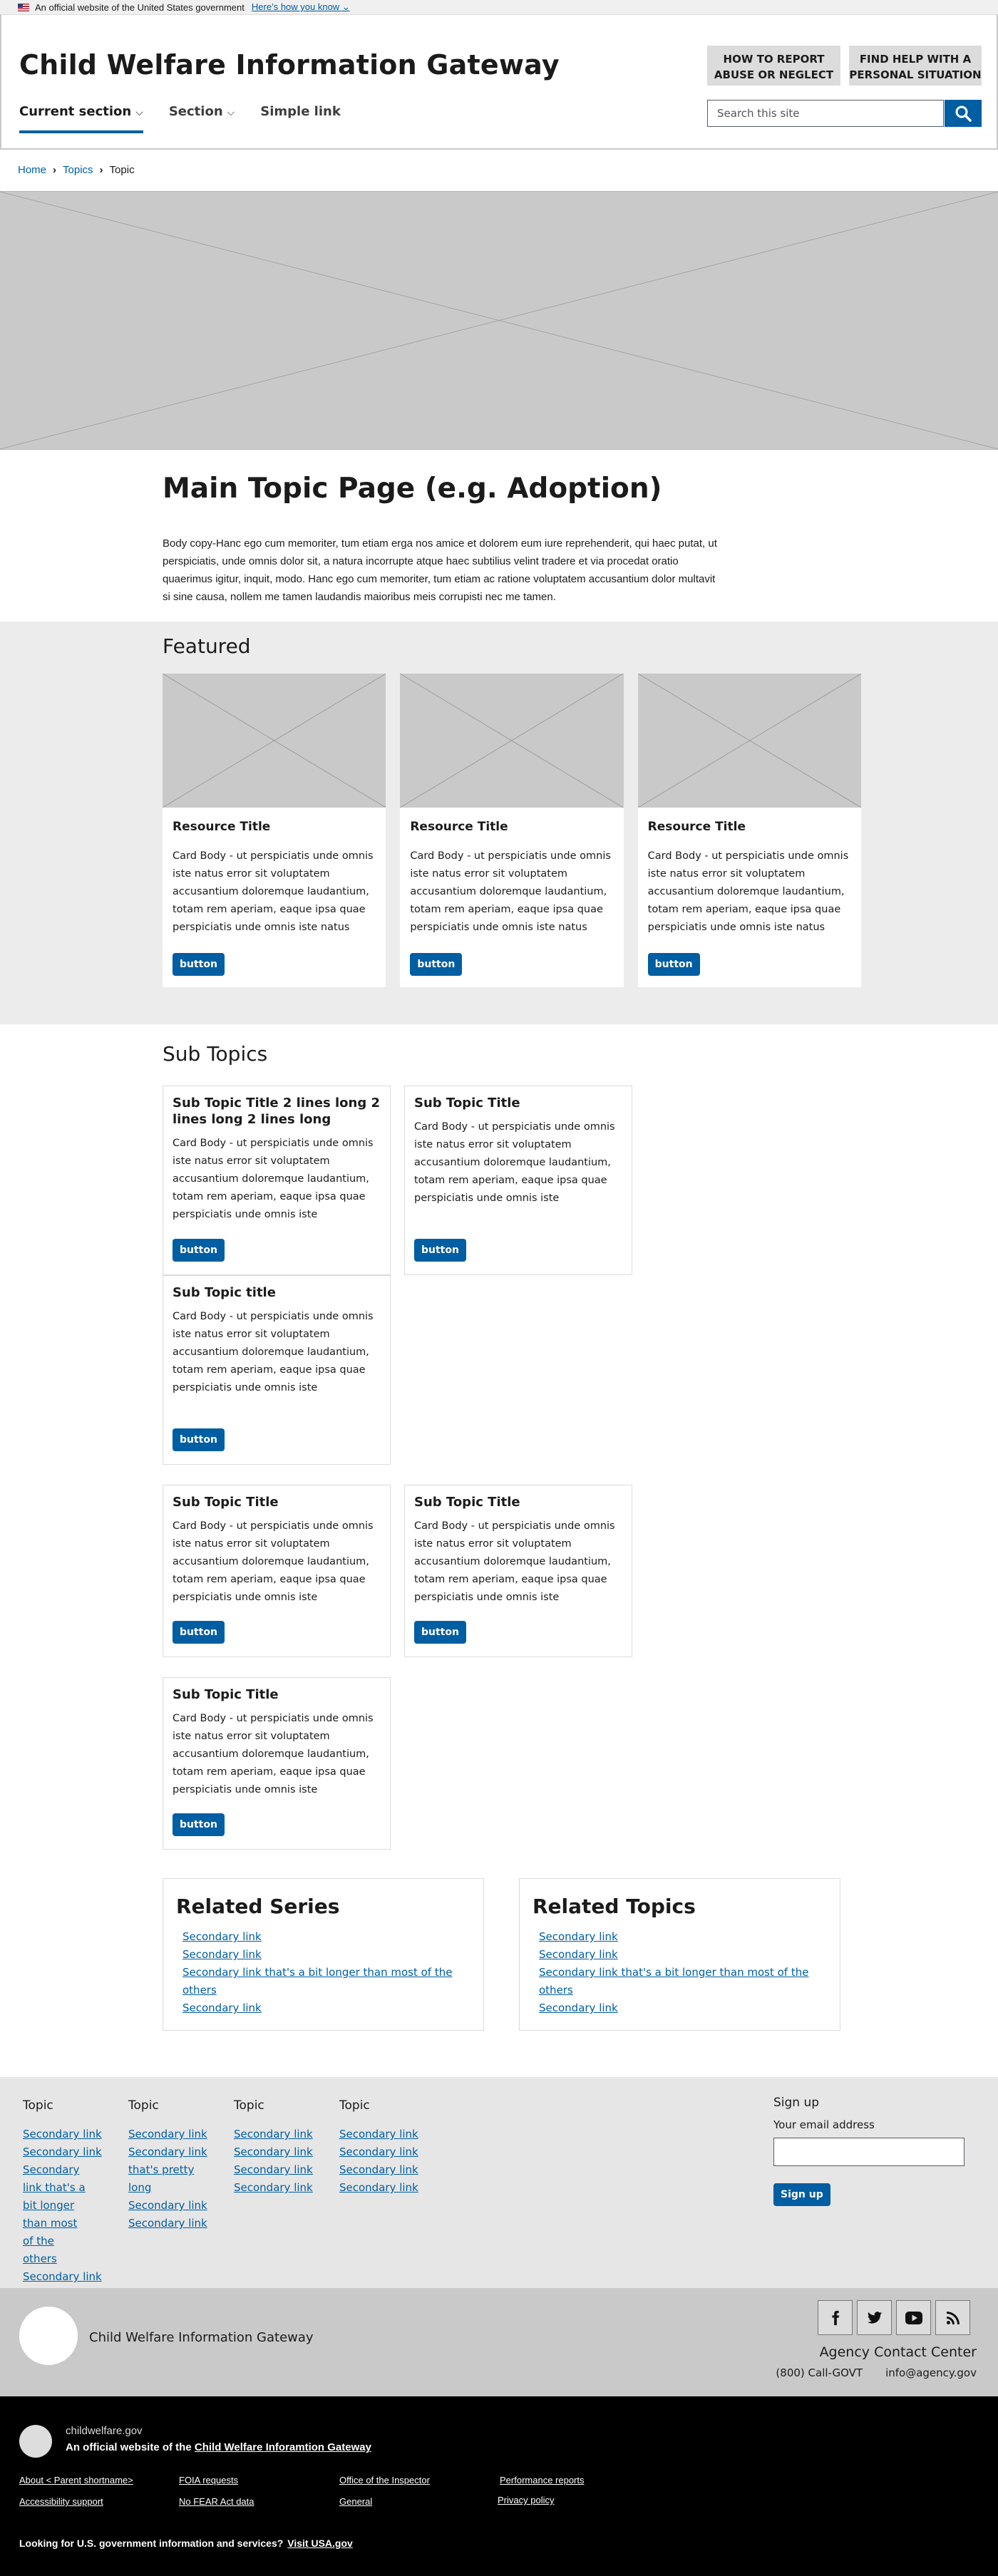  I want to click on facebook-icon, so click(835, 2317).